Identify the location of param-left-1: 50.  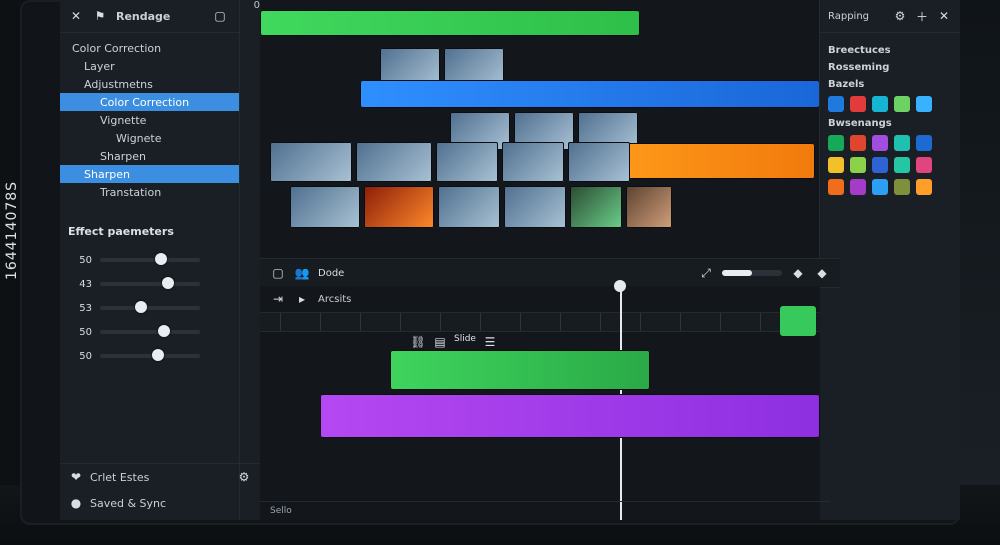
(85, 260).